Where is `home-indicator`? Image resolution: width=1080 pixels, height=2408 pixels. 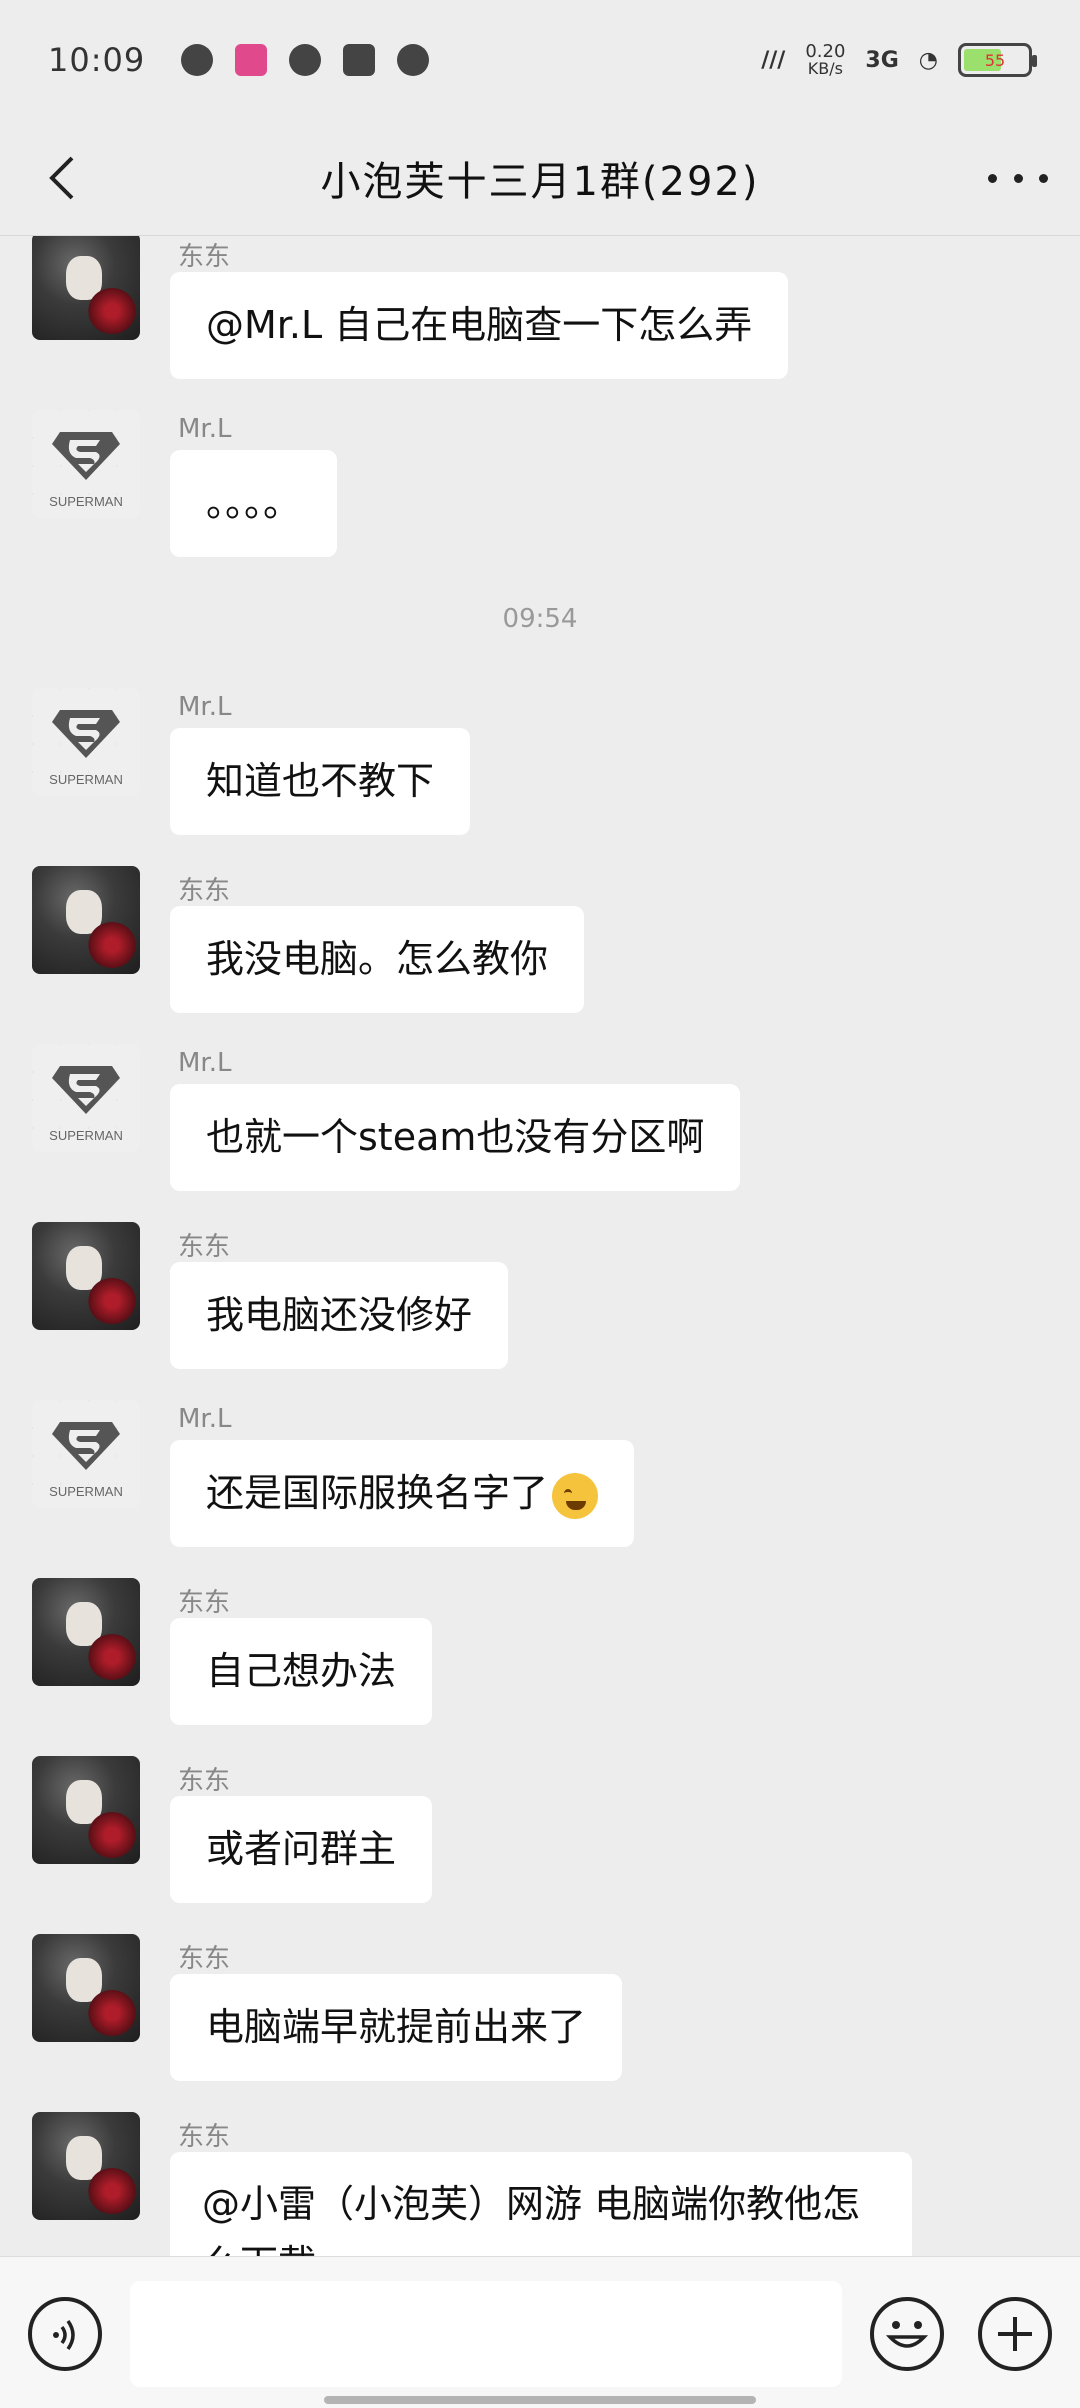 home-indicator is located at coordinates (540, 2400).